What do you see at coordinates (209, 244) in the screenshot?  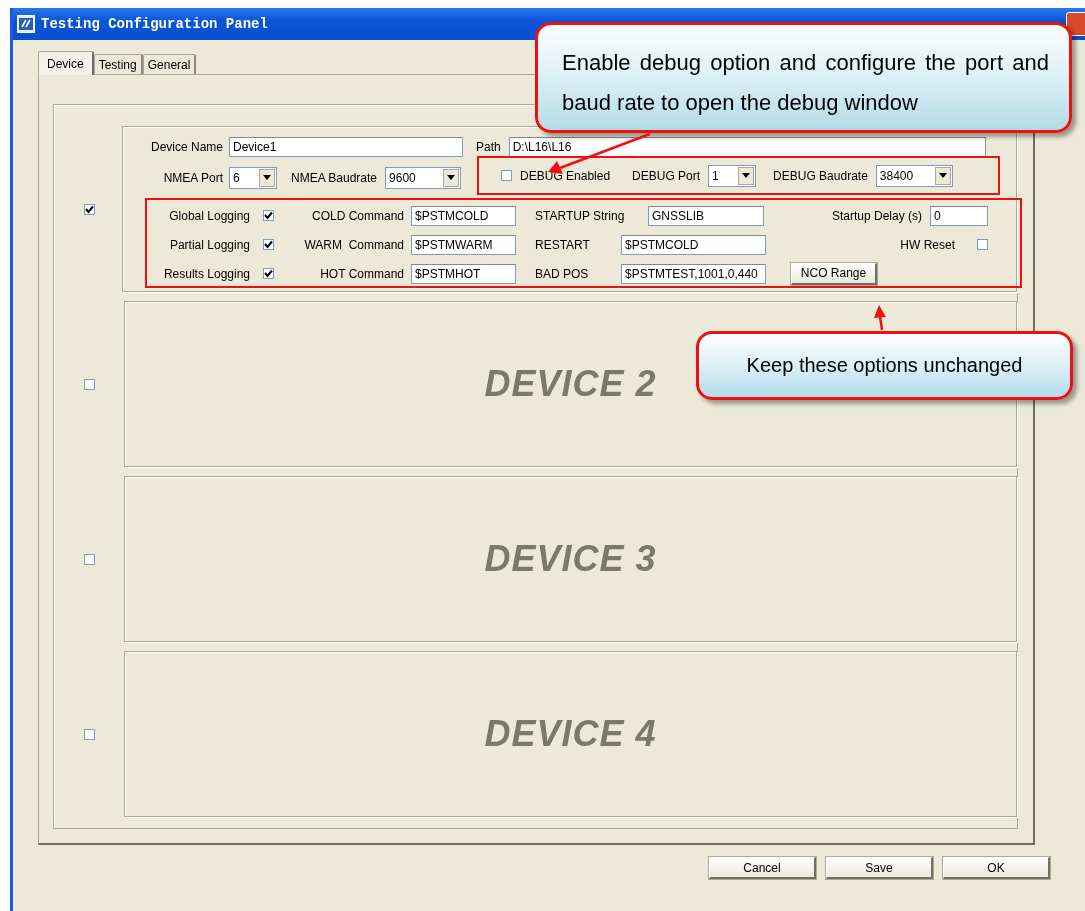 I see `checkbox-label: Partial Logging` at bounding box center [209, 244].